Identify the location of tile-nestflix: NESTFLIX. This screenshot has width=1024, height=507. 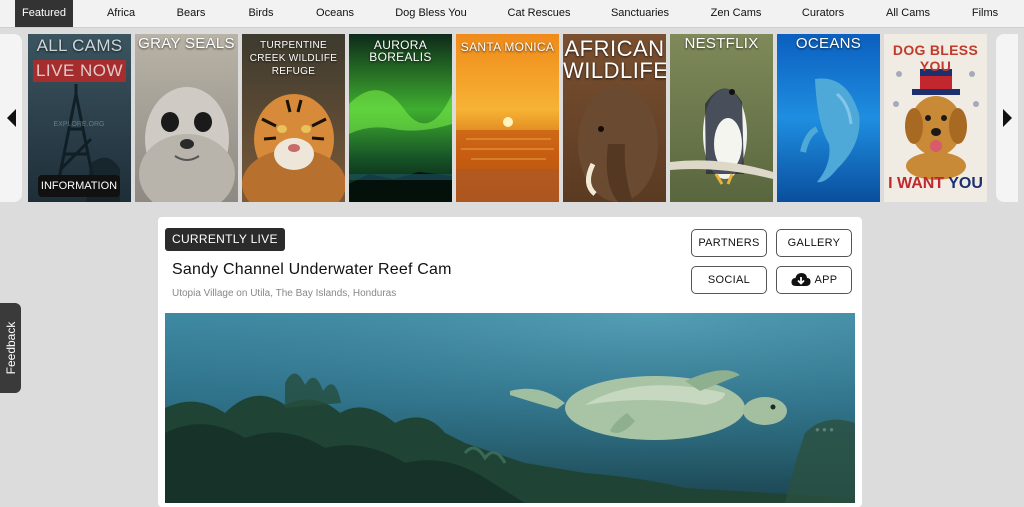
(721, 118).